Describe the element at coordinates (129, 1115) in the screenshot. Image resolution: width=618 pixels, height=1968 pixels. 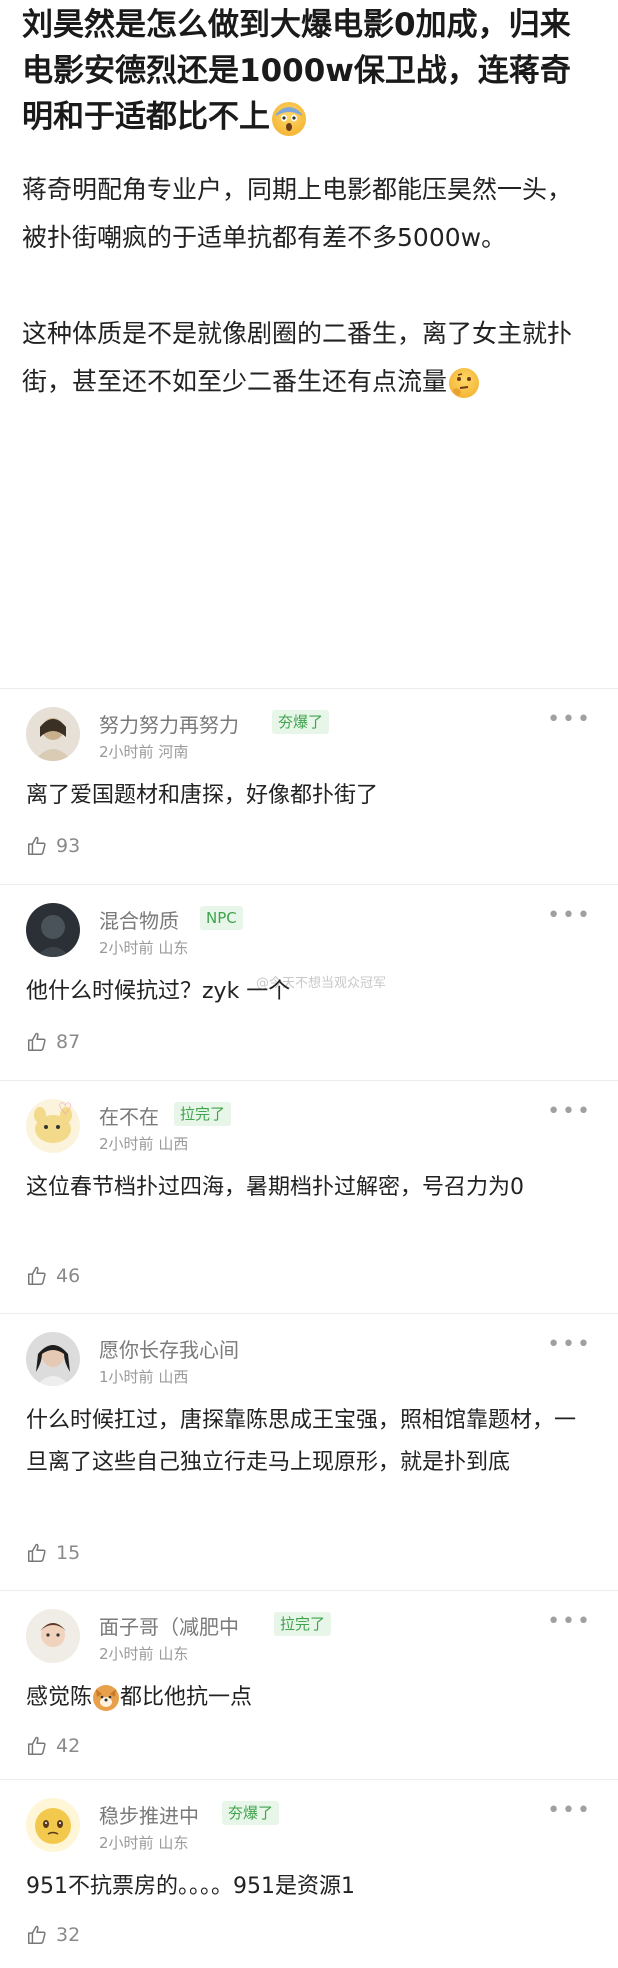
I see `comment-username: 在不在` at that location.